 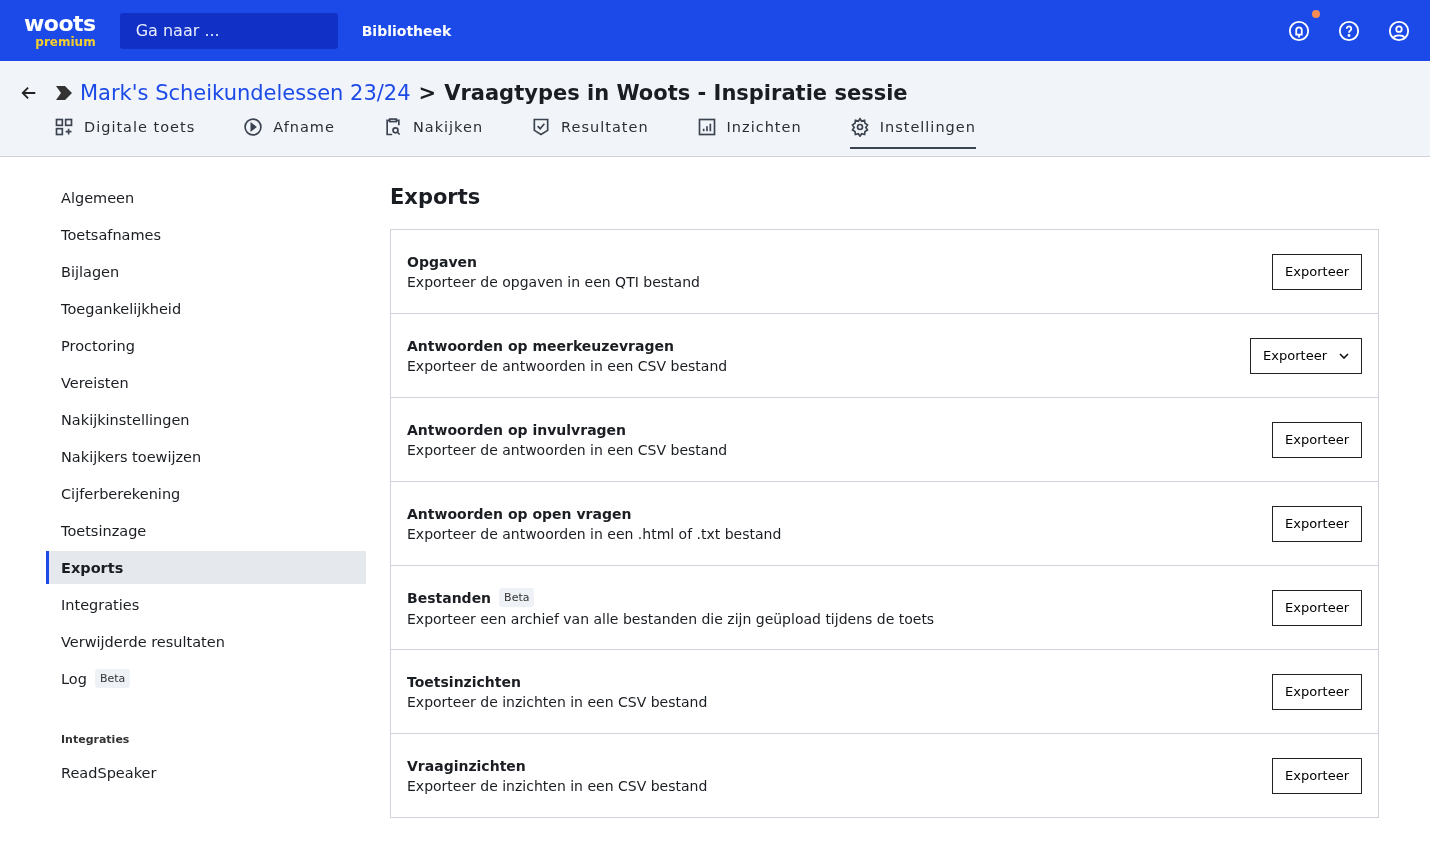 What do you see at coordinates (96, 739) in the screenshot?
I see `sidebar-section-title: Integraties` at bounding box center [96, 739].